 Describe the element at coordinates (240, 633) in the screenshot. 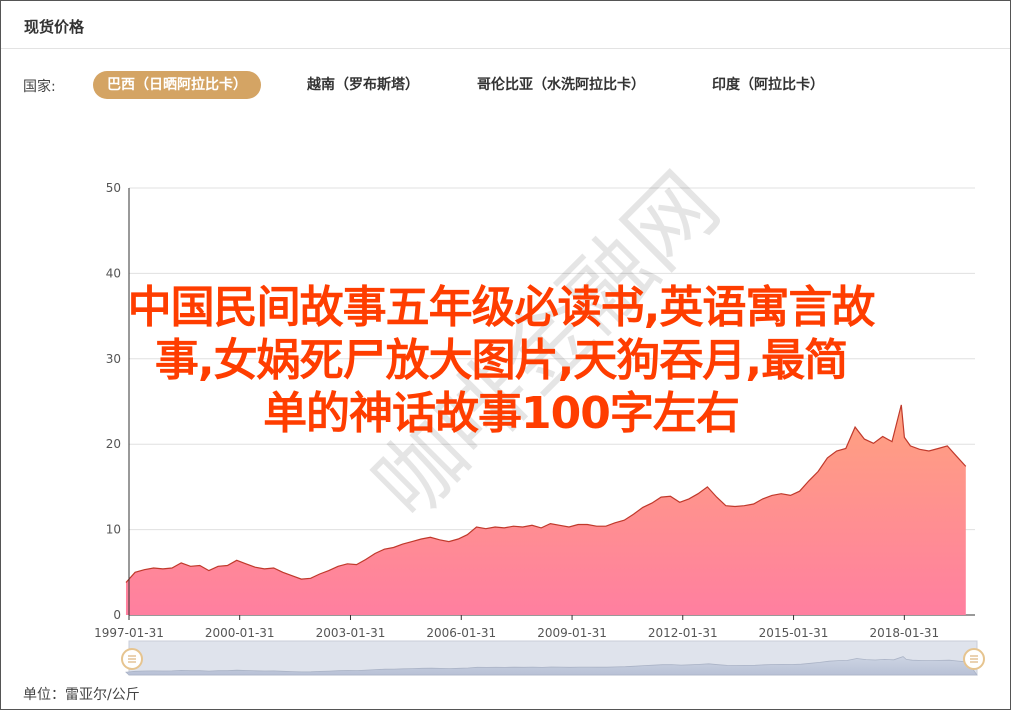

I see `x-tick-label: 2000-01-31` at that location.